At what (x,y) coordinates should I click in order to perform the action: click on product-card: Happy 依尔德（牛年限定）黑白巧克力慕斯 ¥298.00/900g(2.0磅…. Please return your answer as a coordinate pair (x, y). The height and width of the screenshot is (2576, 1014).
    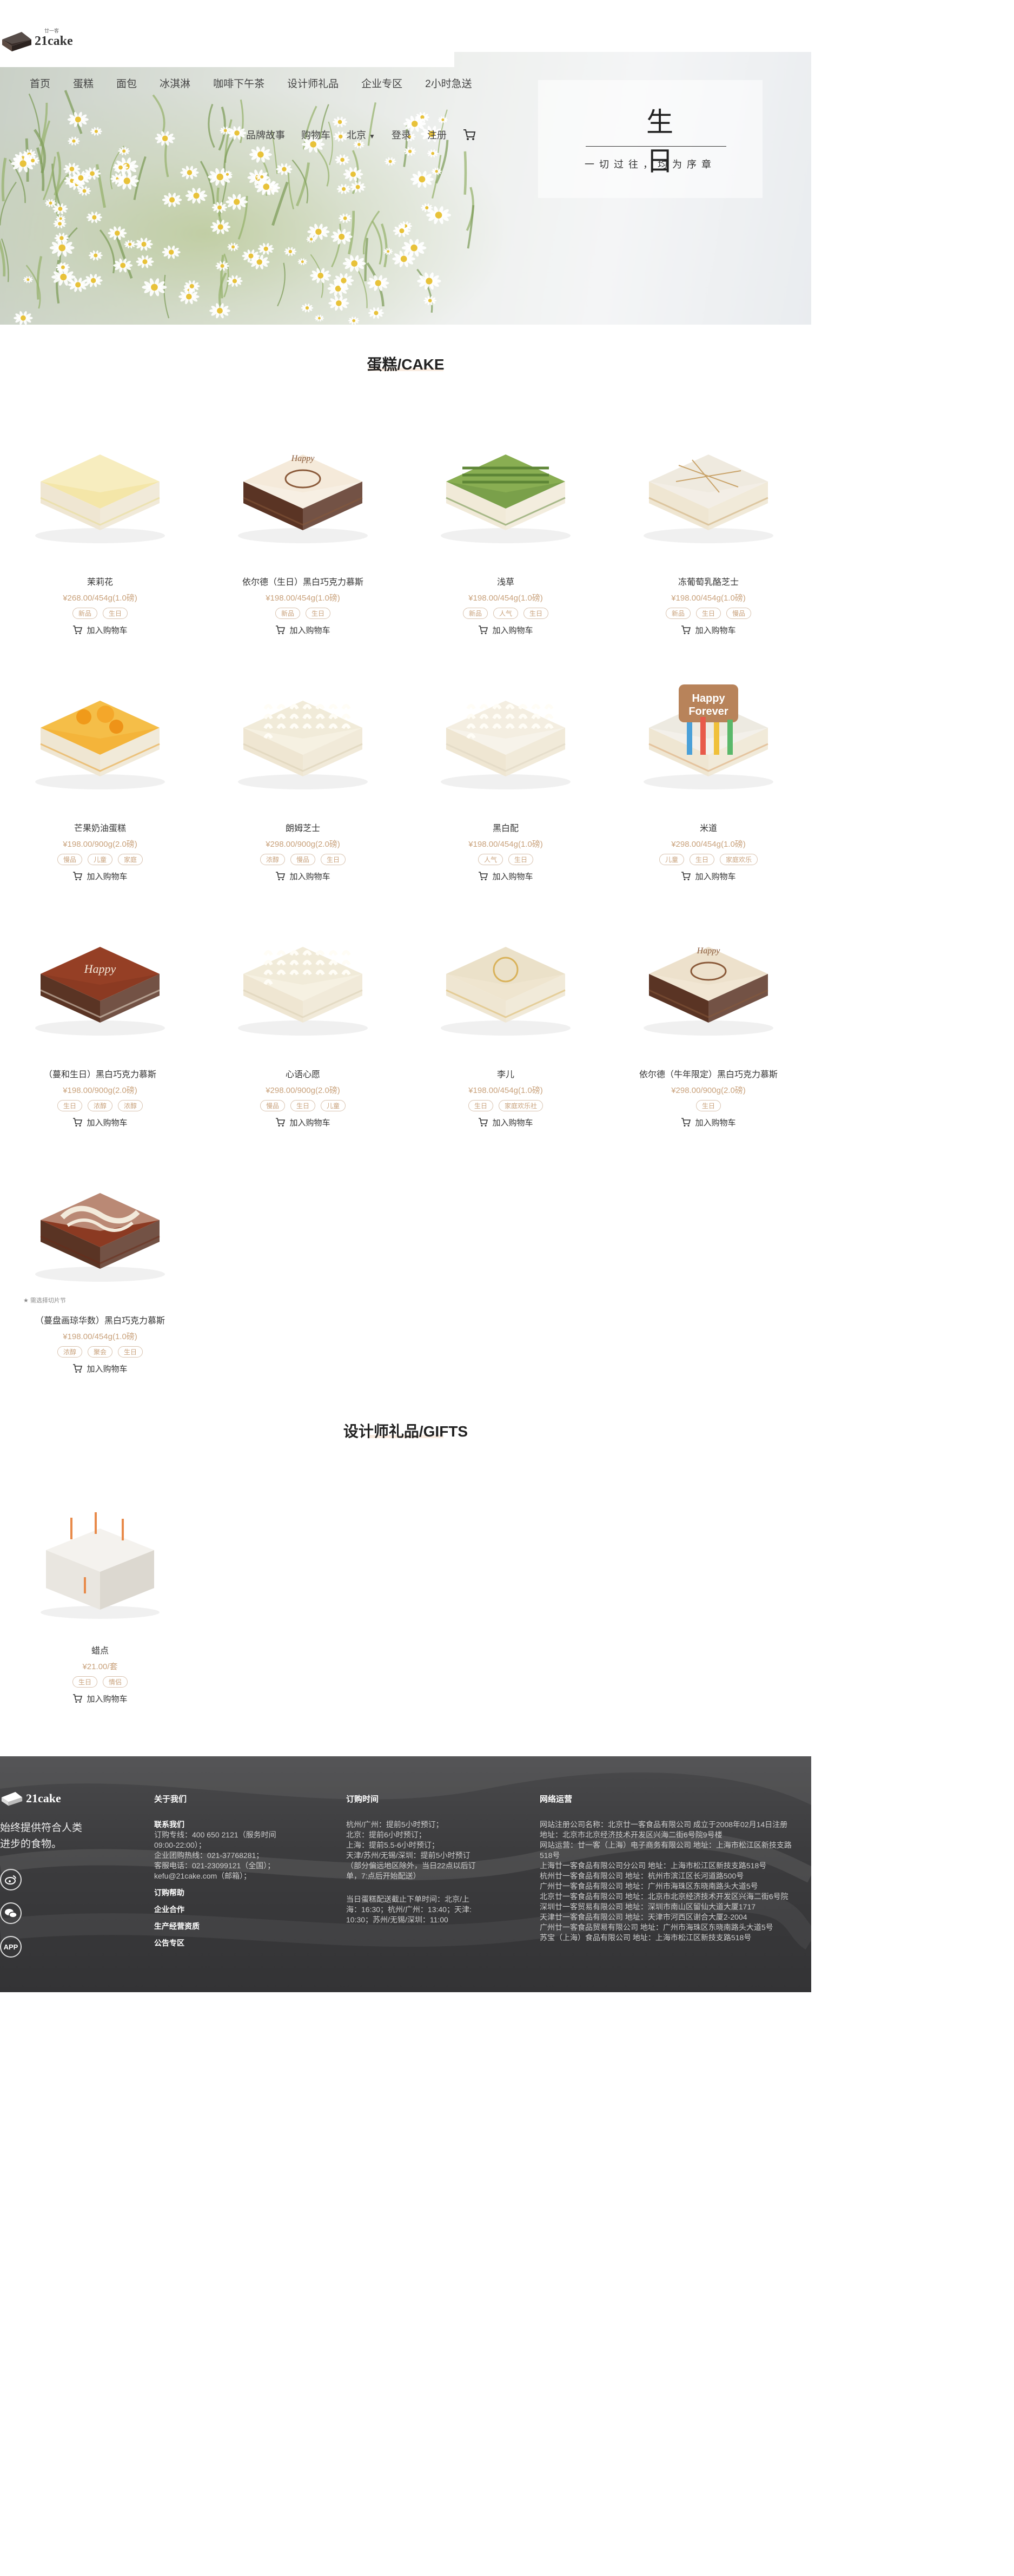
    Looking at the image, I should click on (708, 1019).